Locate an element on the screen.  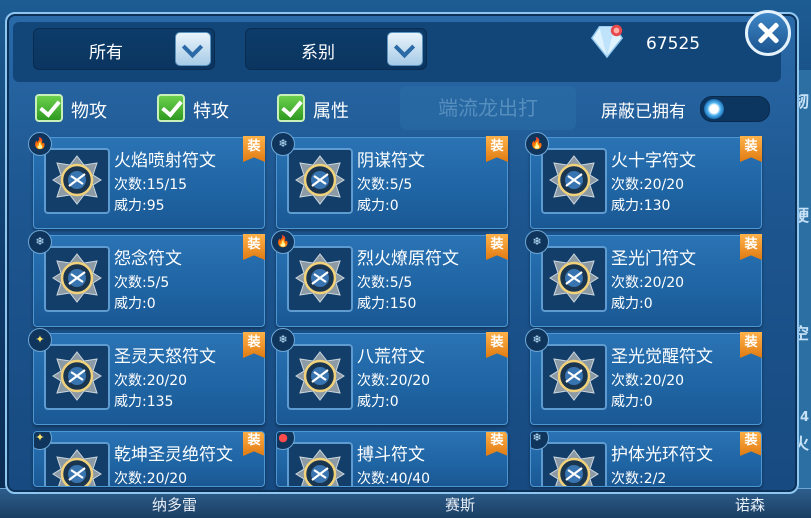
rune-name: 圣灵天怒符文 is located at coordinates (165, 357).